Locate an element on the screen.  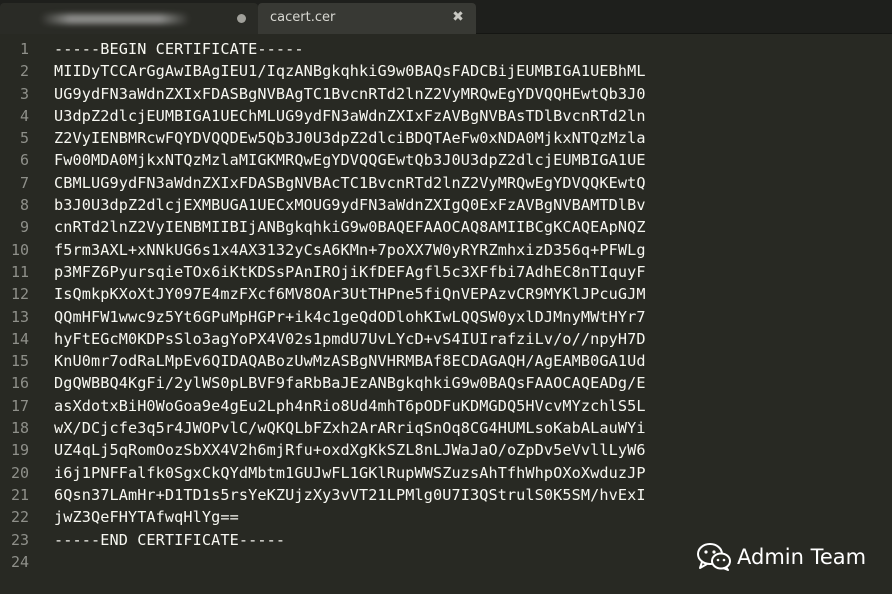
line-number: 3 is located at coordinates (24, 93).